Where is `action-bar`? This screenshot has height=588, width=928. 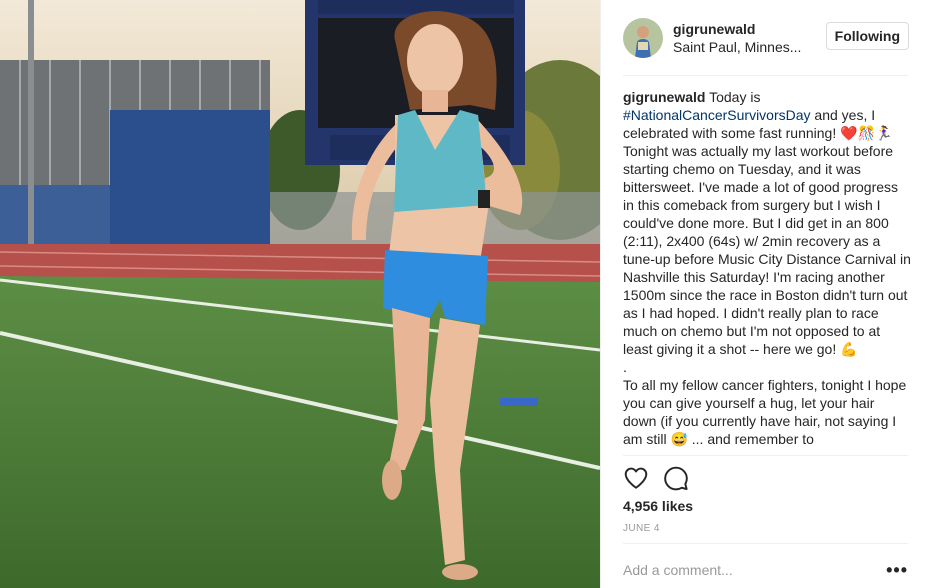 action-bar is located at coordinates (663, 478).